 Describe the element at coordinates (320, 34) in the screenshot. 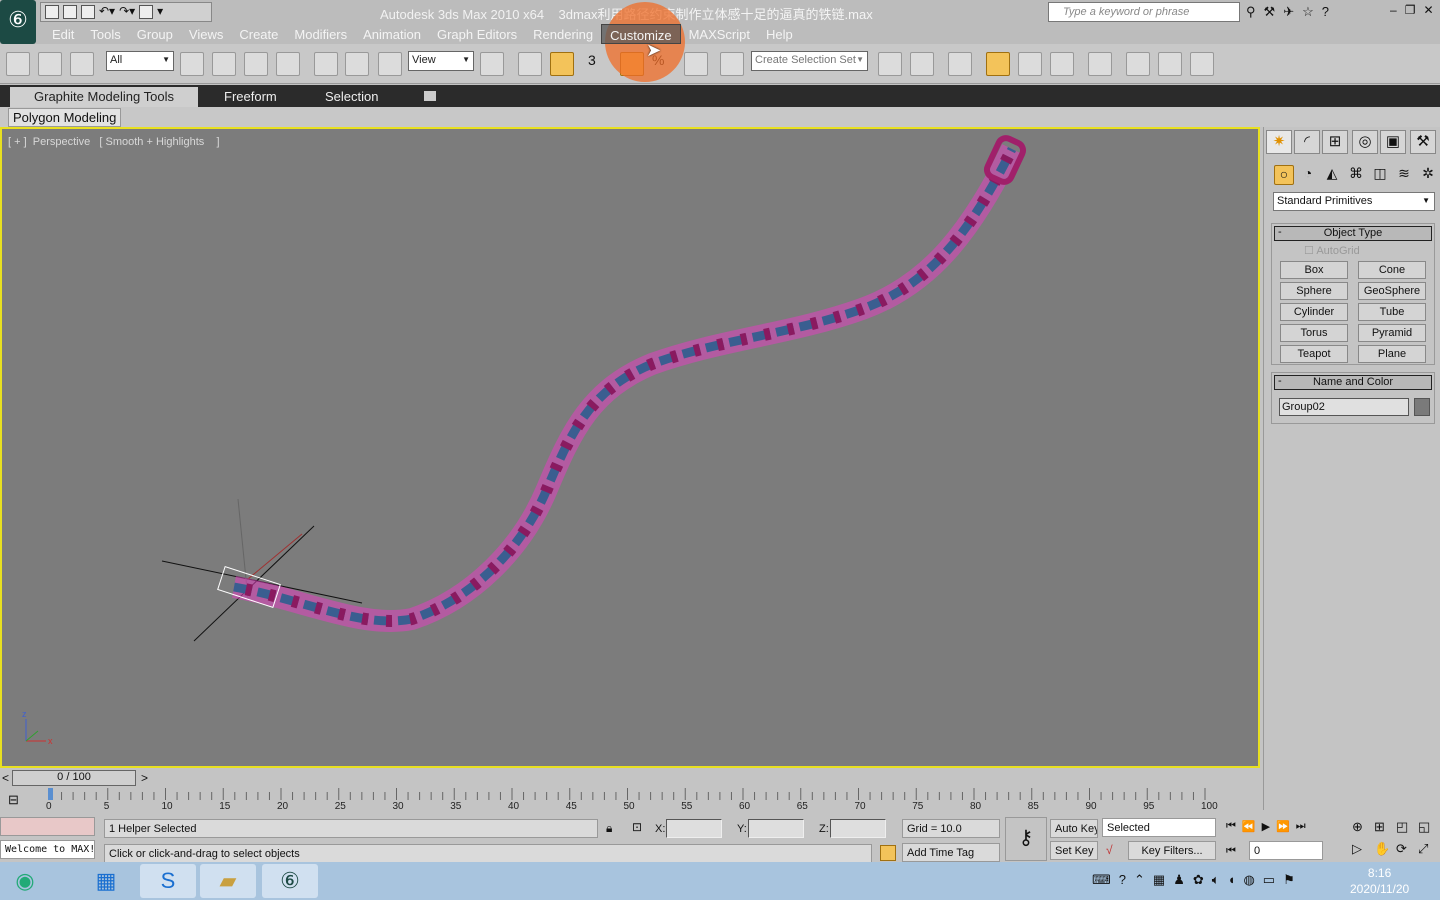

I see `menu-modifiers: Modifiers` at that location.